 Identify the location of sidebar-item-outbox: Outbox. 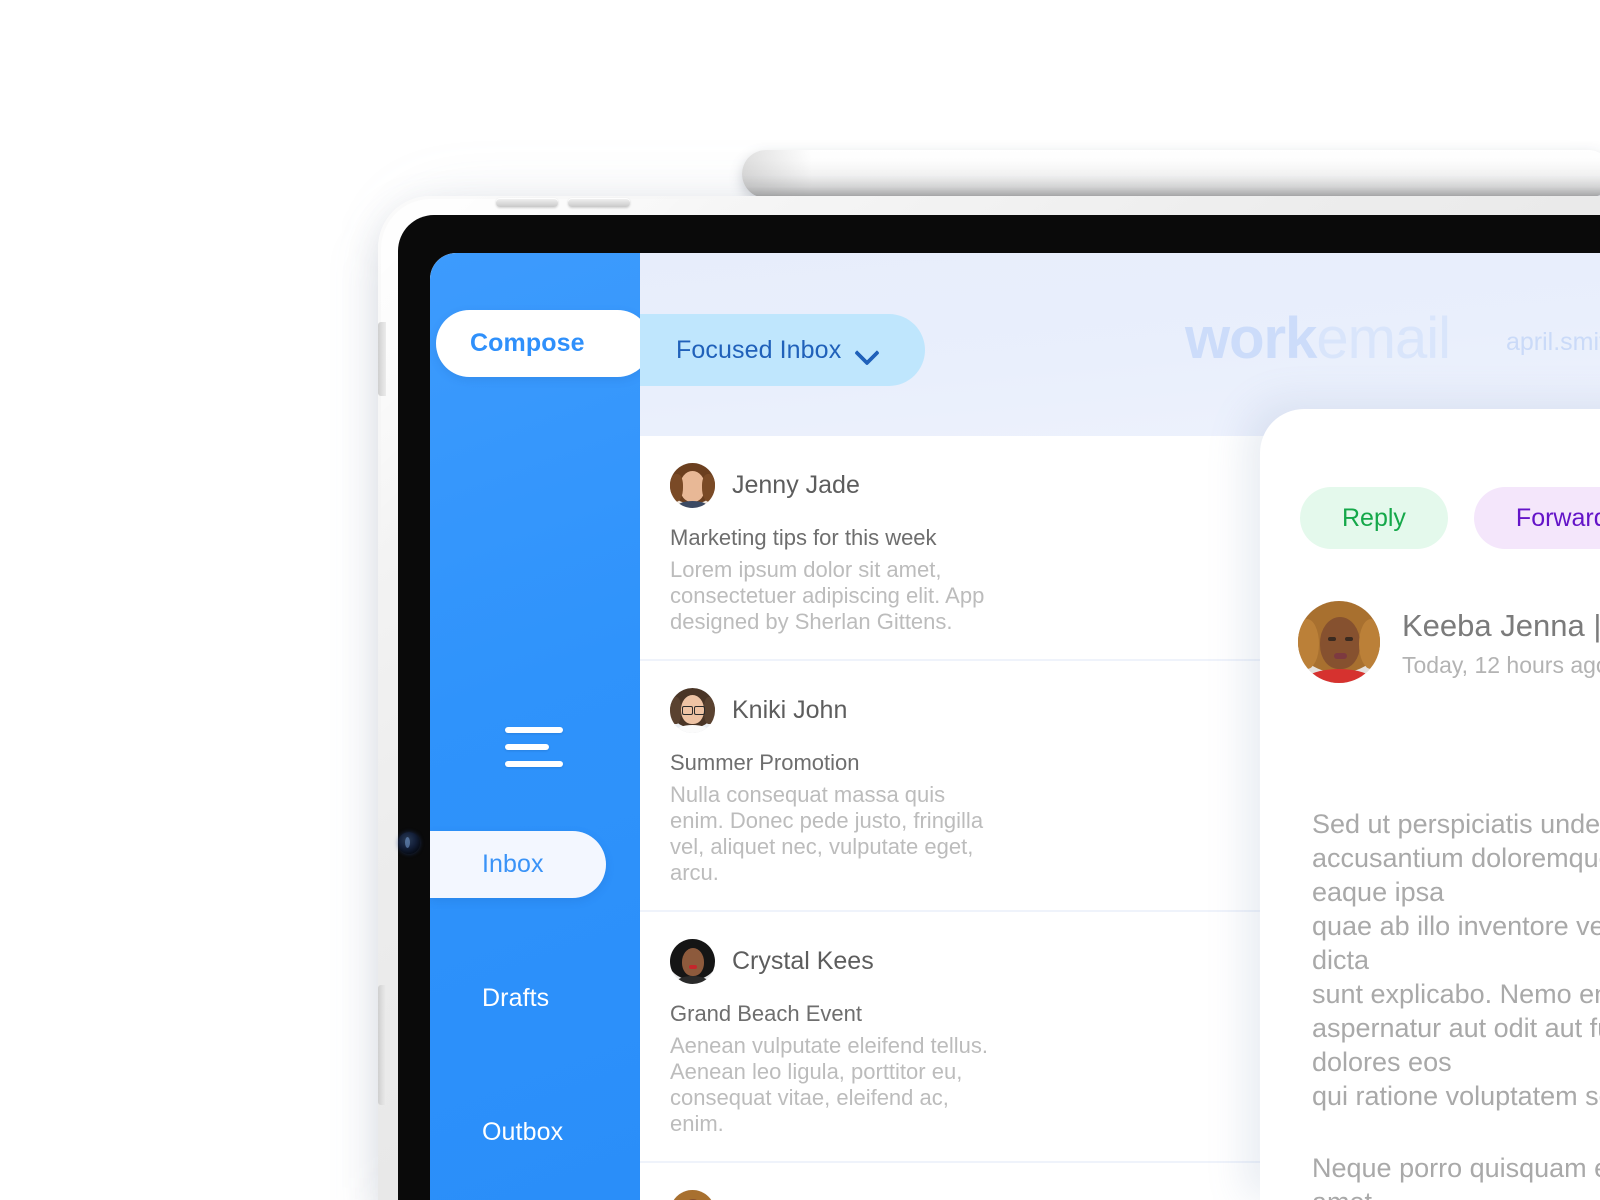
(535, 1132).